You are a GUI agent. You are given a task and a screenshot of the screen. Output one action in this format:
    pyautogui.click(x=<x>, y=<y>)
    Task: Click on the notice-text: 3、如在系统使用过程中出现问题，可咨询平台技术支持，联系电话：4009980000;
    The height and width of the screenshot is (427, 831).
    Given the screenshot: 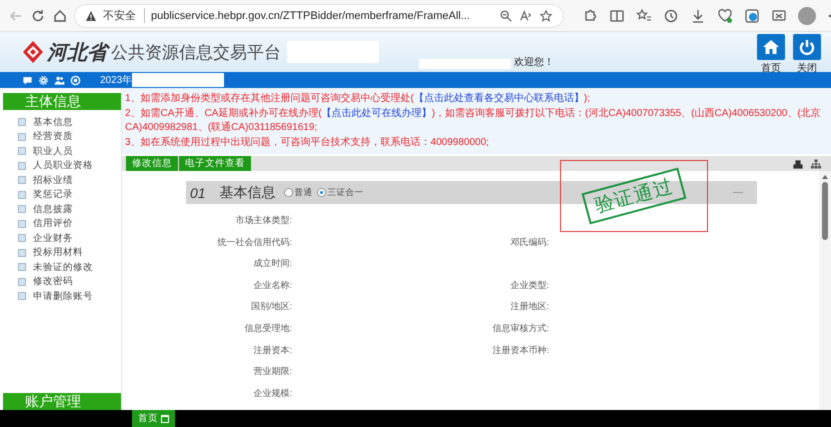 What is the action you would take?
    pyautogui.click(x=307, y=143)
    